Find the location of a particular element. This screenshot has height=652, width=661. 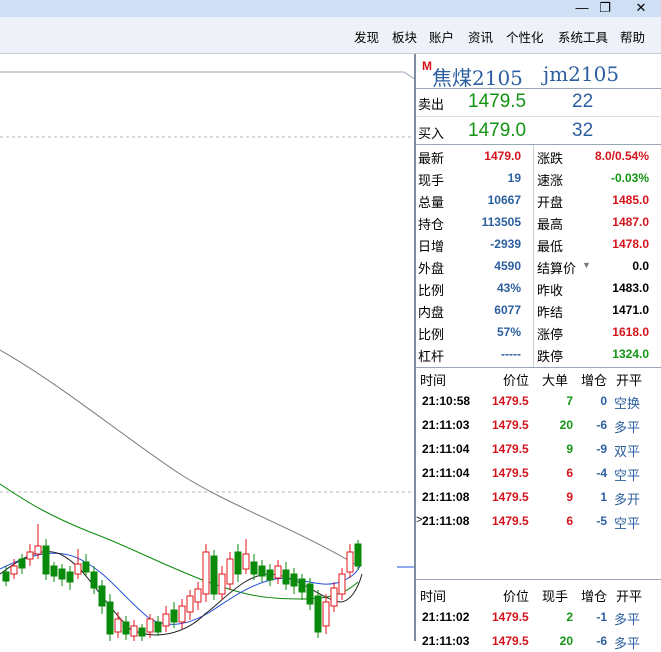

minimize-icon: — is located at coordinates (582, 7).